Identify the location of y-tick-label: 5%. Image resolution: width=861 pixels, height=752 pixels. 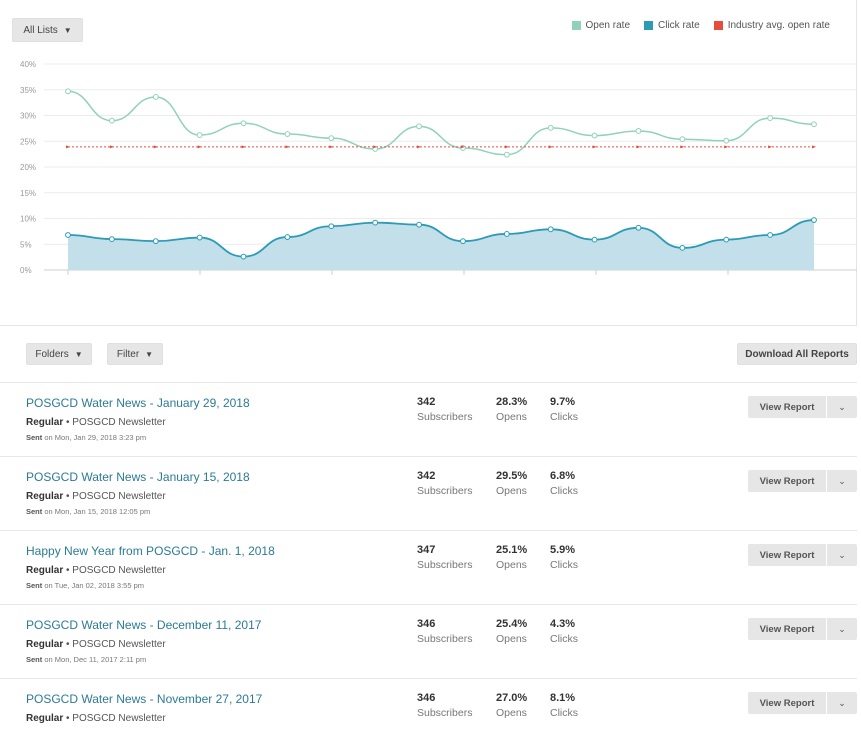
(26, 244).